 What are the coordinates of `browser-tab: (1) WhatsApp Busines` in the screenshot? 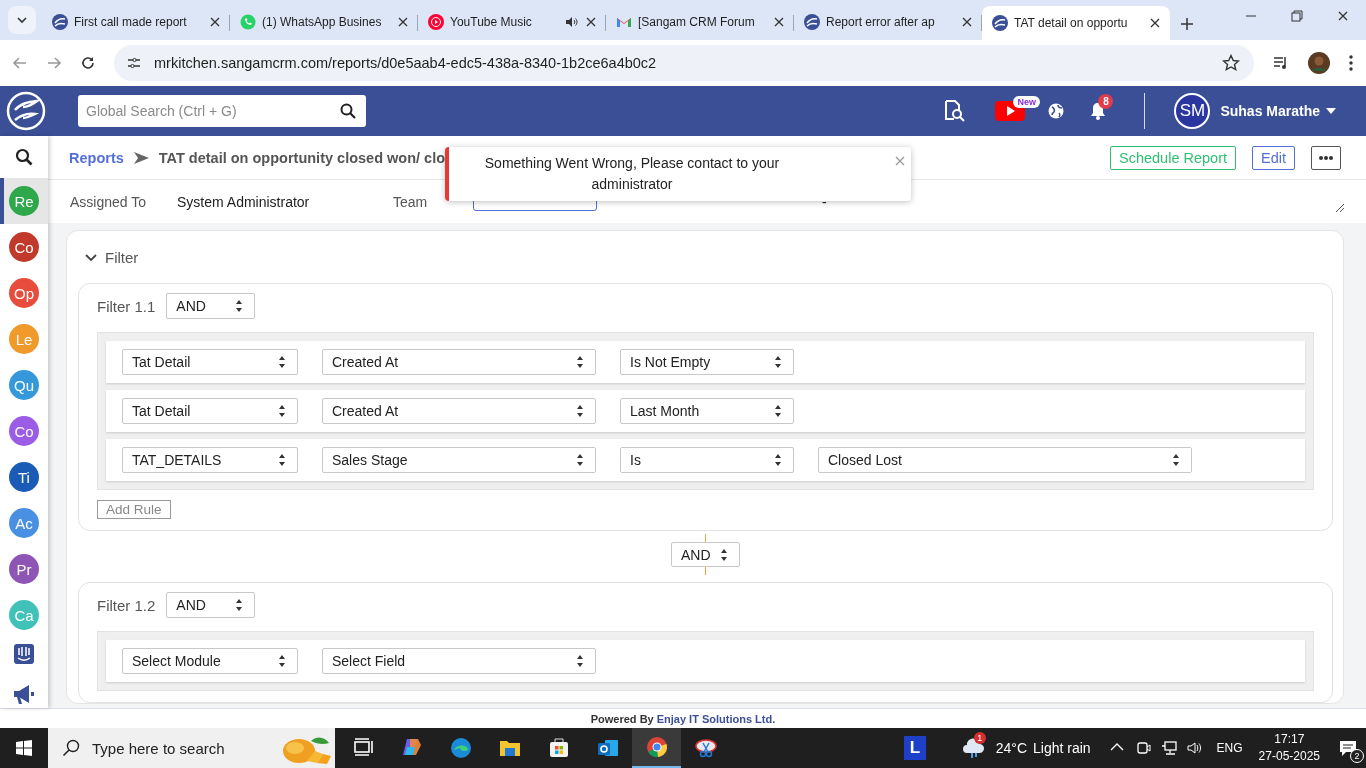 It's located at (324, 22).